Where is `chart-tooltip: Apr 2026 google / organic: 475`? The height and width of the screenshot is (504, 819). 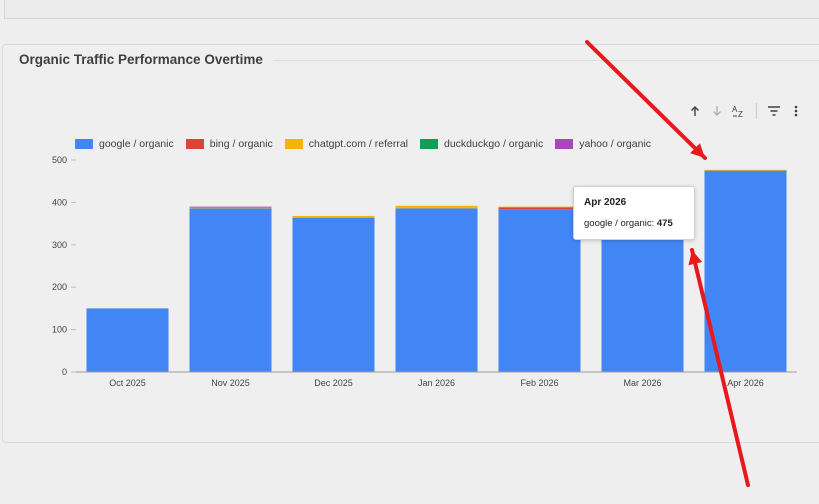 chart-tooltip: Apr 2026 google / organic: 475 is located at coordinates (634, 213).